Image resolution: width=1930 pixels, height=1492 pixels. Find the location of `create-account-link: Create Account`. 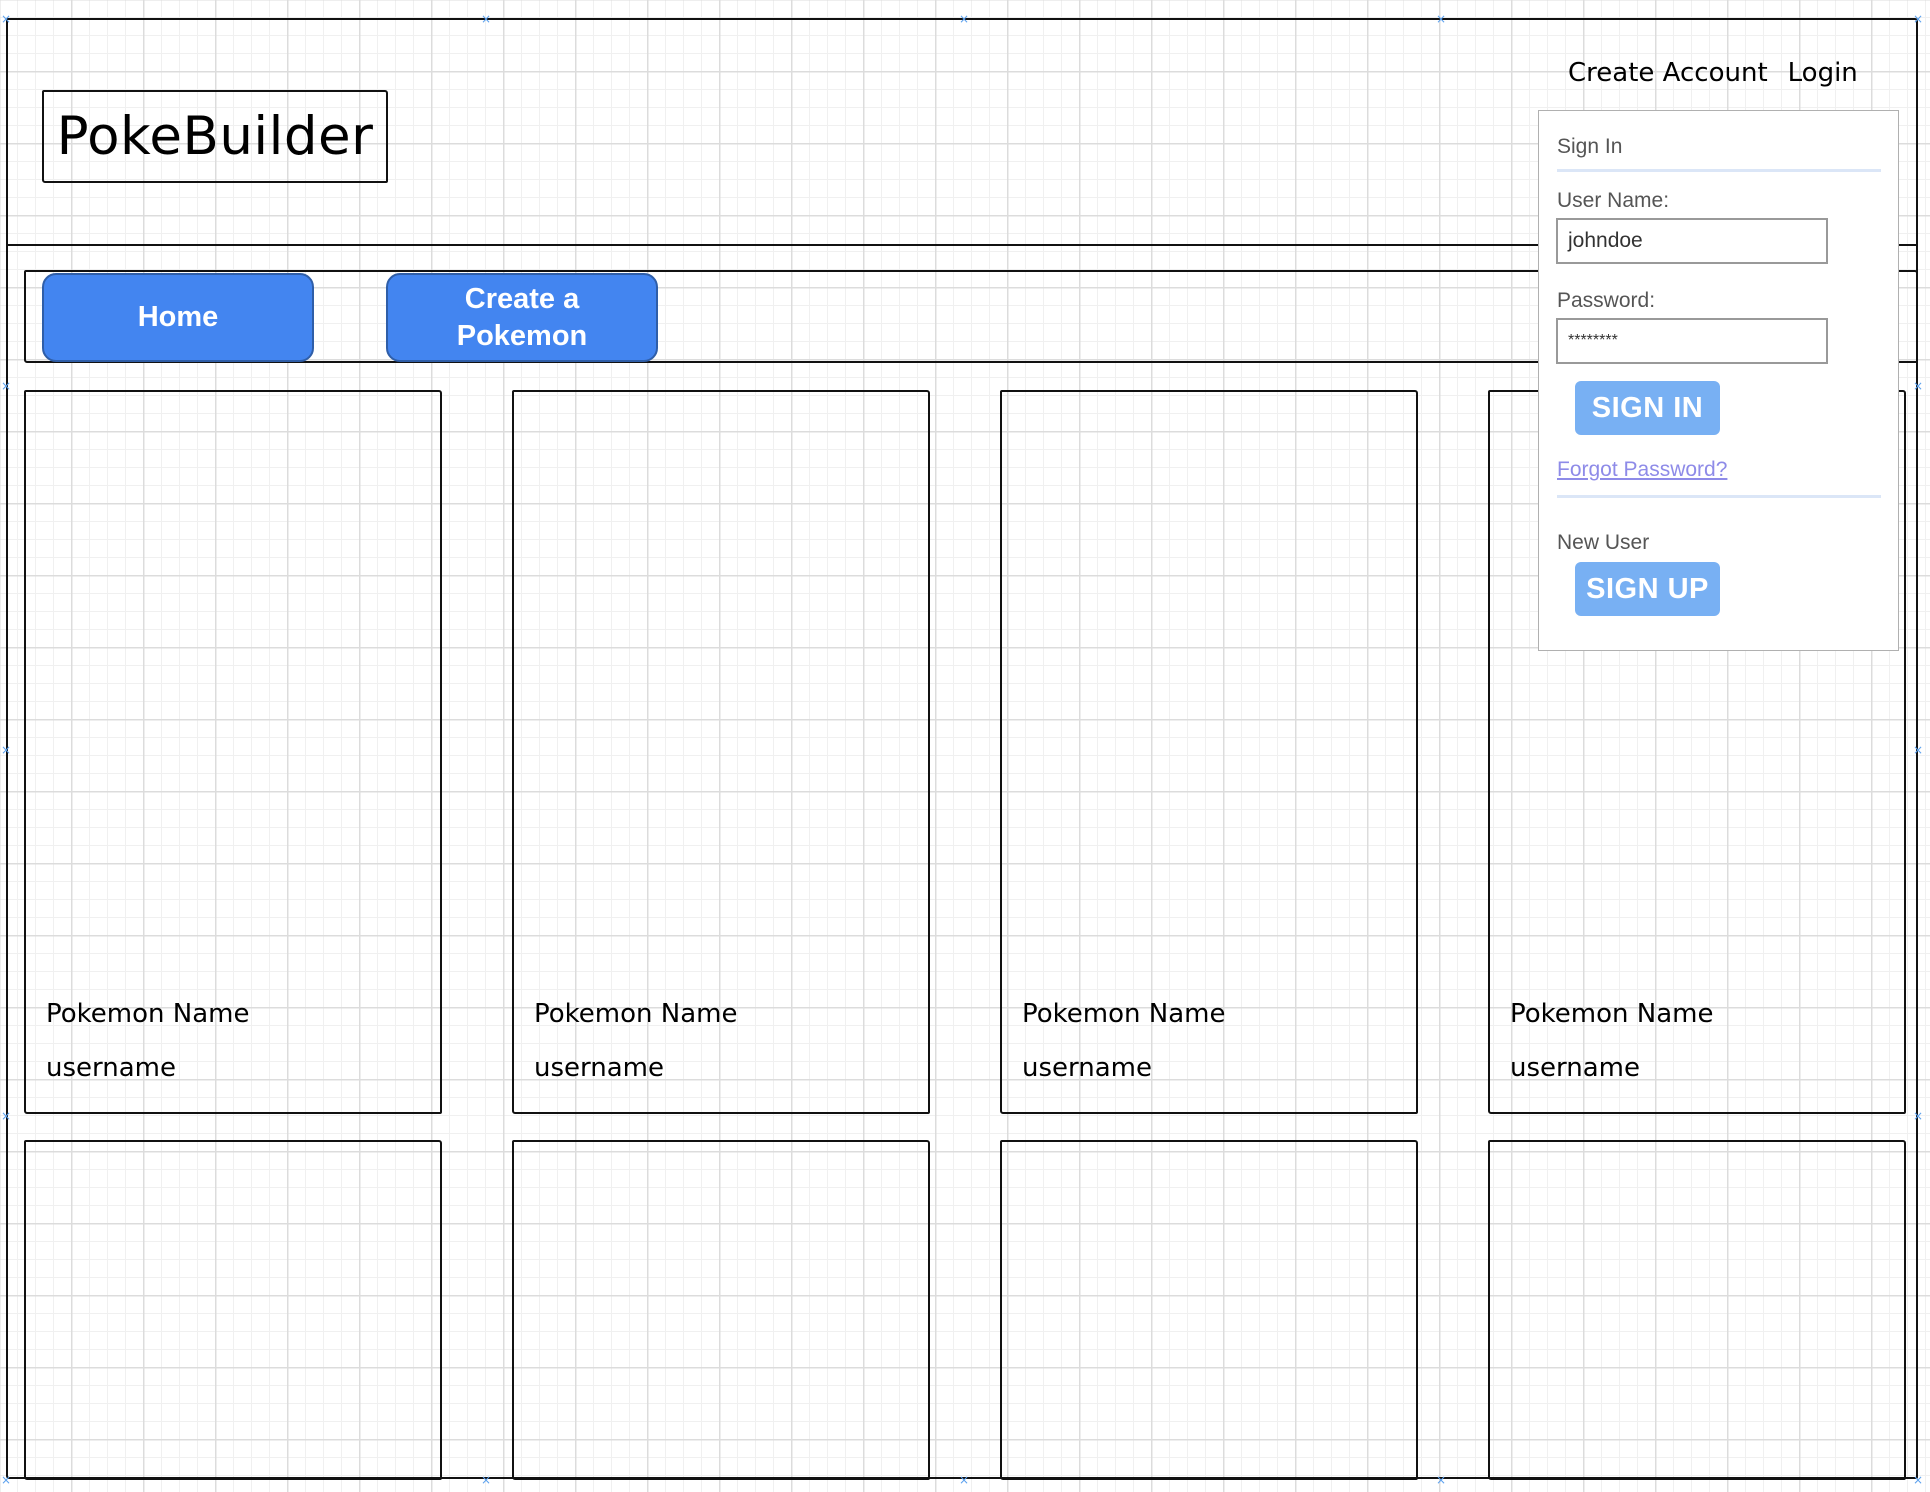

create-account-link: Create Account is located at coordinates (1668, 73).